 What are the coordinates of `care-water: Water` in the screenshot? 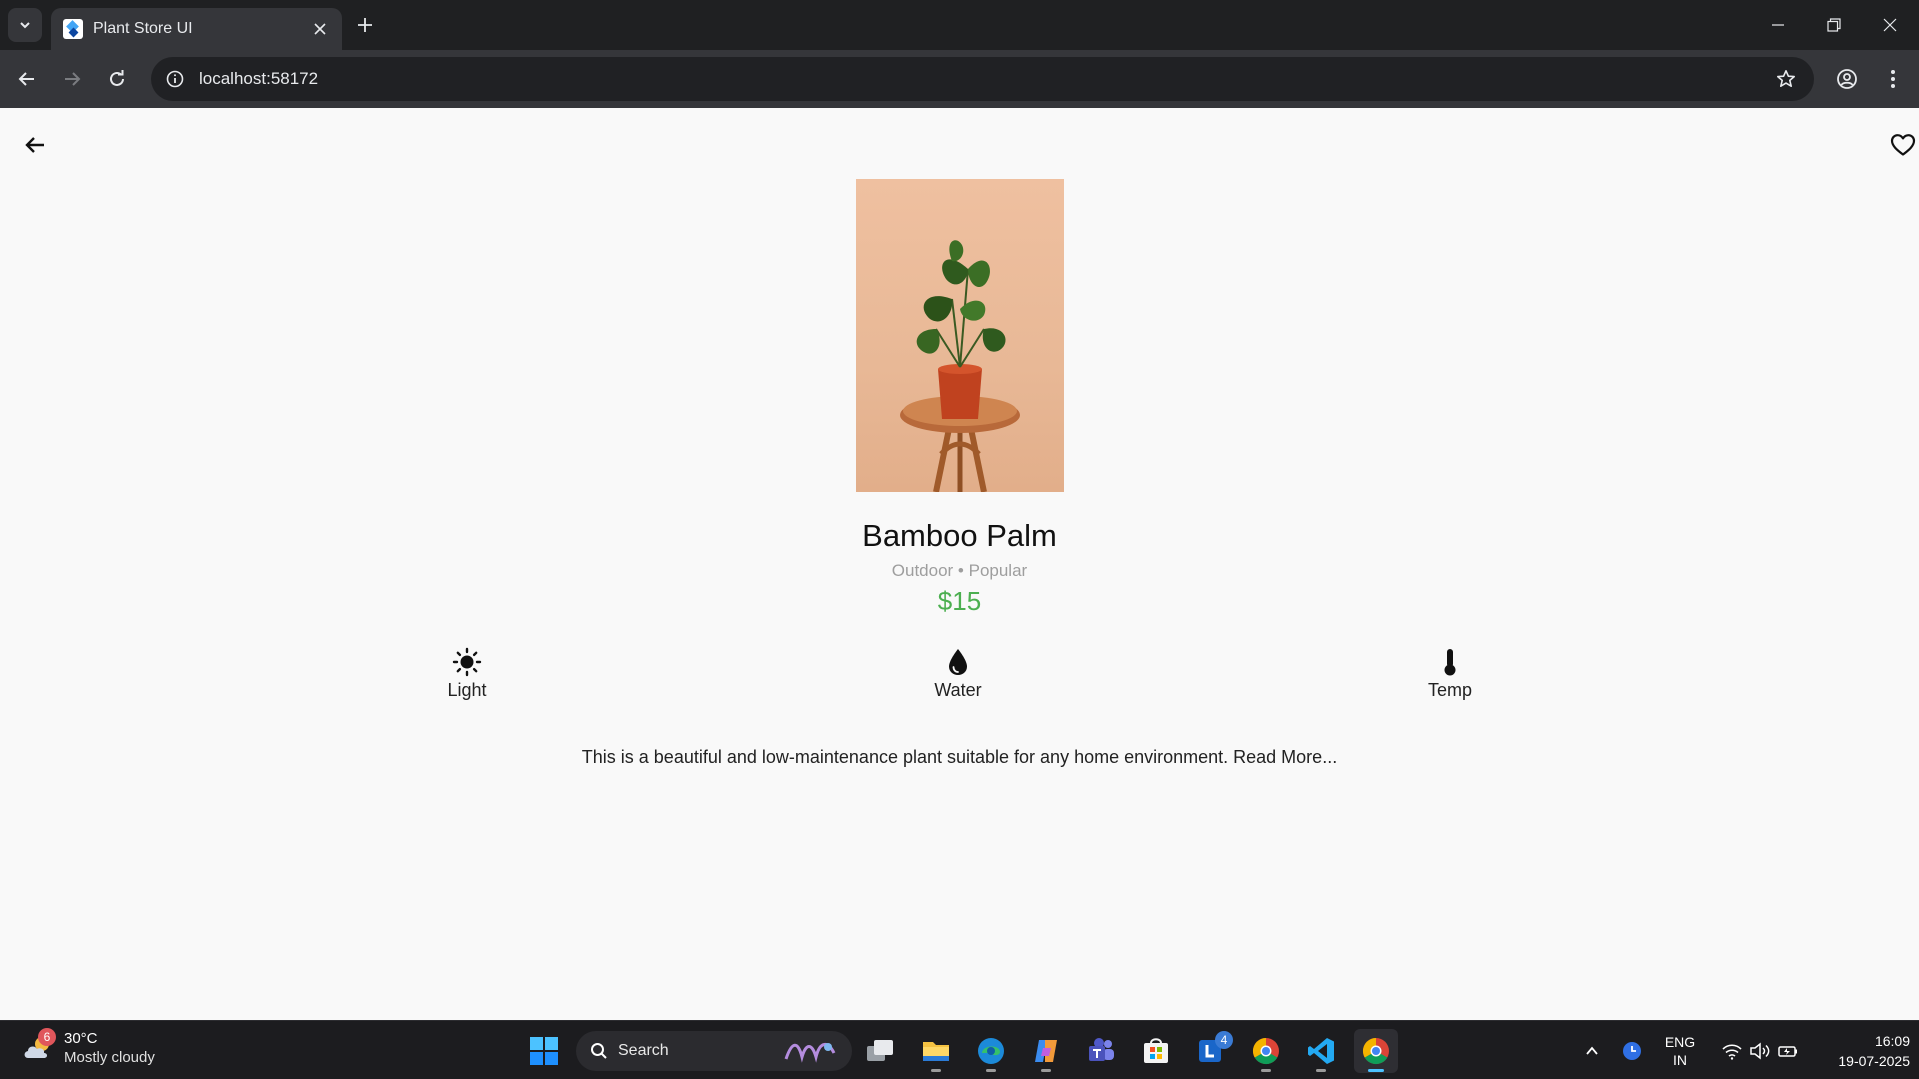 It's located at (958, 673).